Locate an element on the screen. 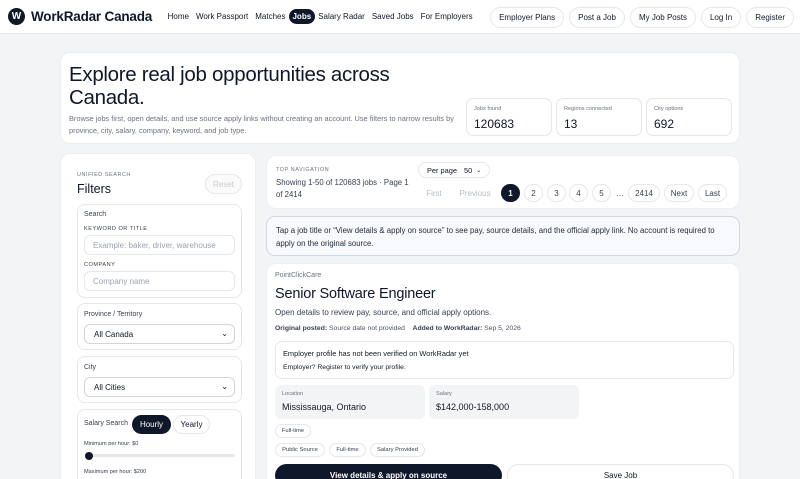 Image resolution: width=800 pixels, height=479 pixels. min-salary-slider-handle is located at coordinates (89, 456).